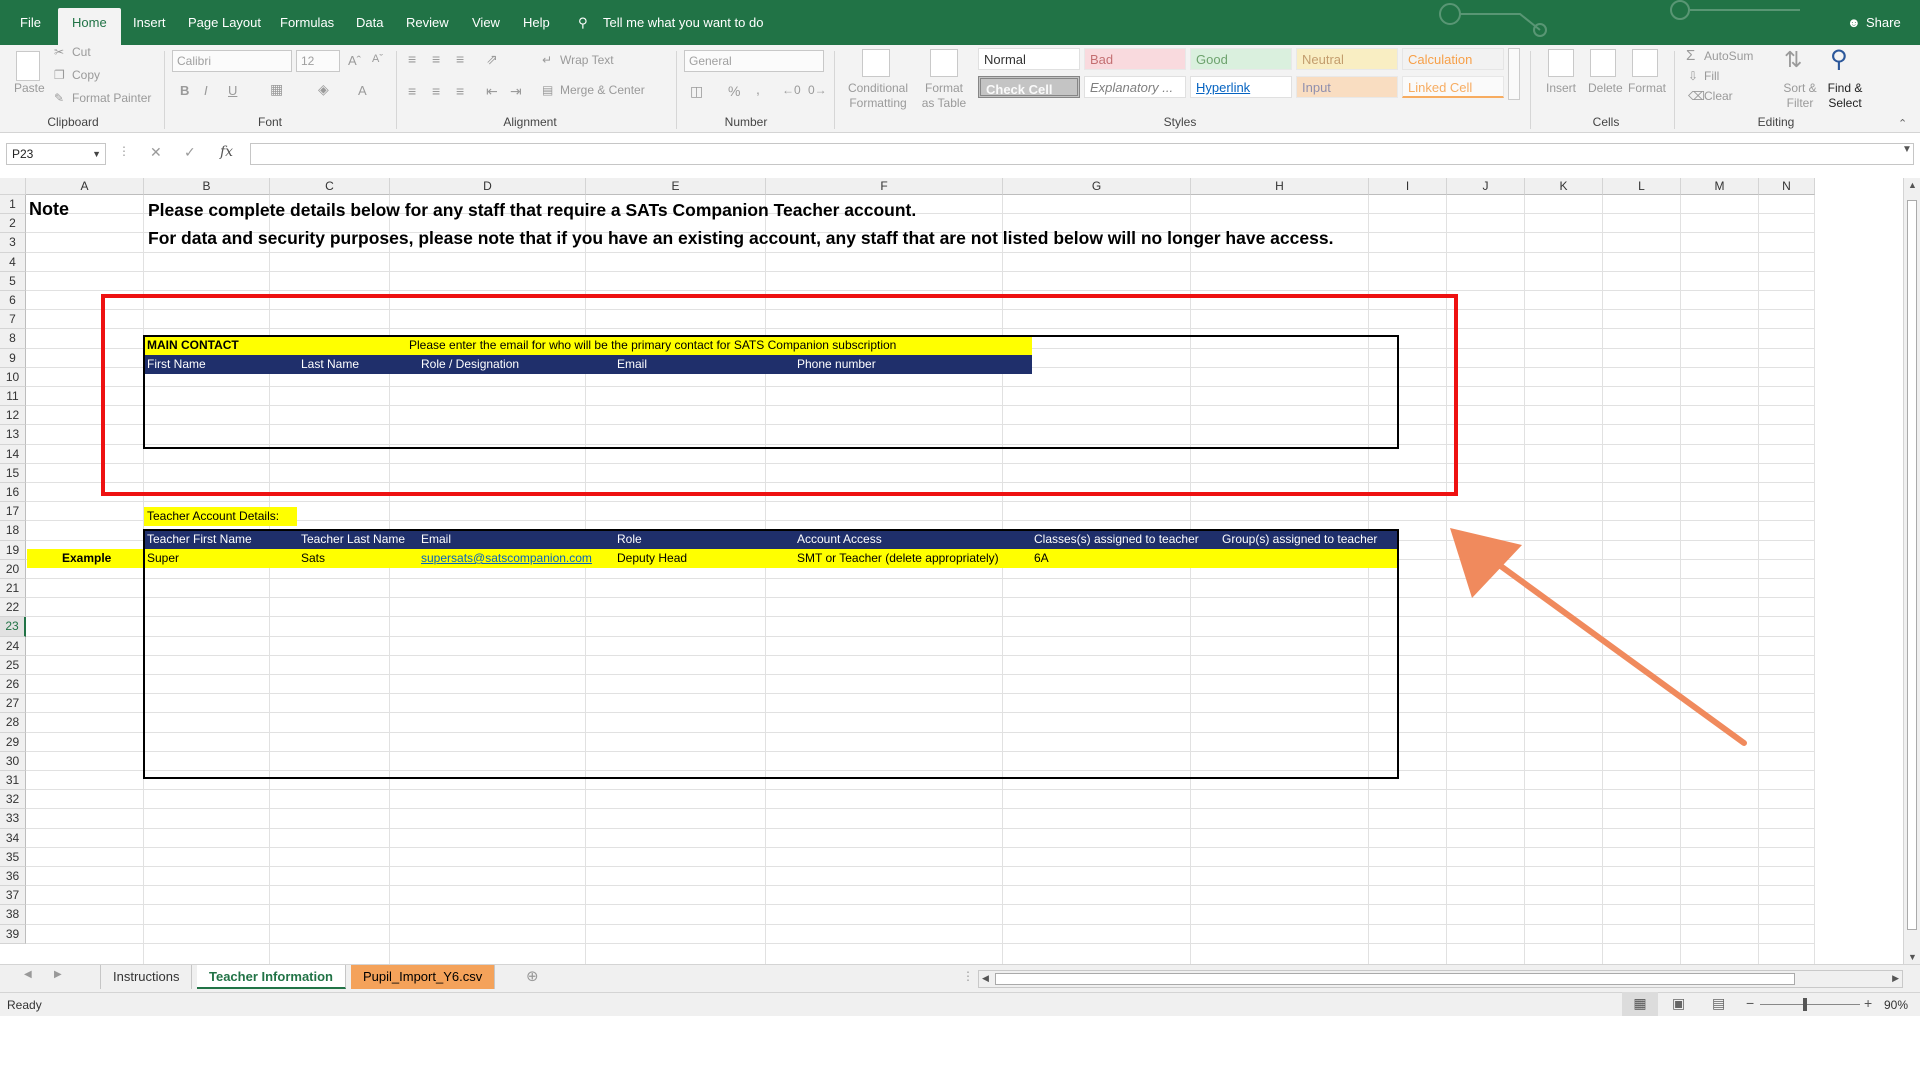 This screenshot has width=1920, height=1080. Describe the element at coordinates (13, 512) in the screenshot. I see `row-header: 17` at that location.